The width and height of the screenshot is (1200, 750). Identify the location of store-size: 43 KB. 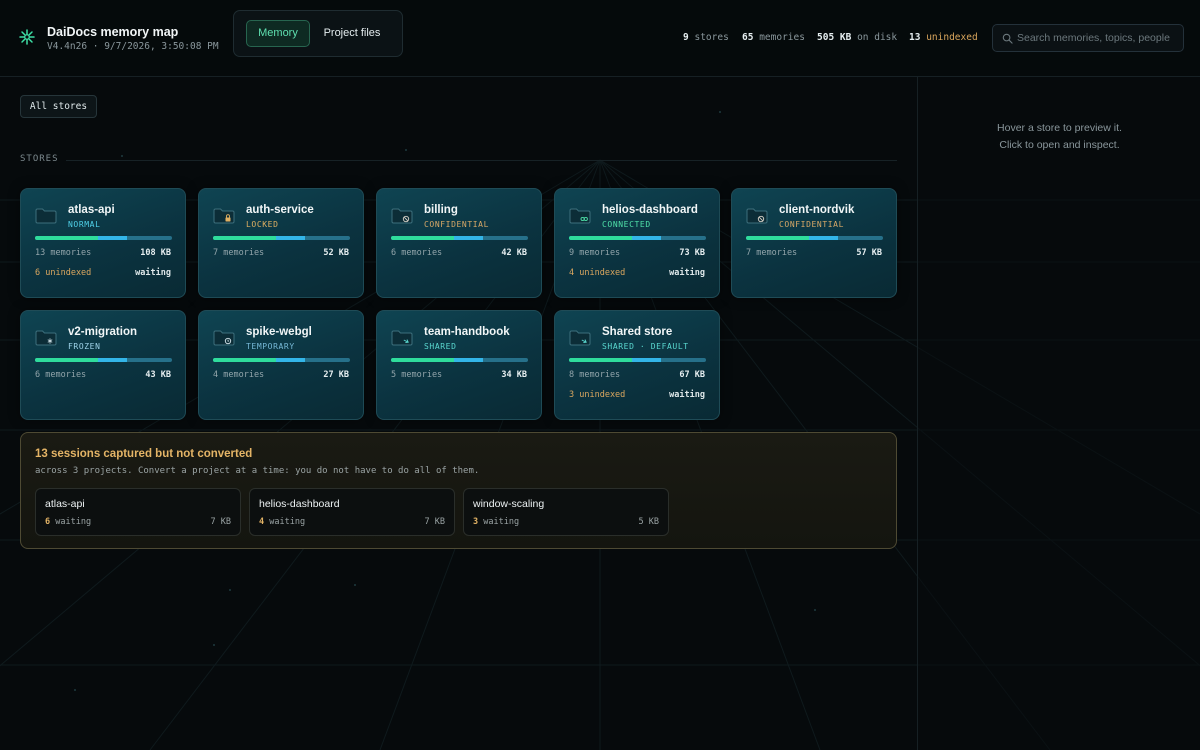
(158, 375).